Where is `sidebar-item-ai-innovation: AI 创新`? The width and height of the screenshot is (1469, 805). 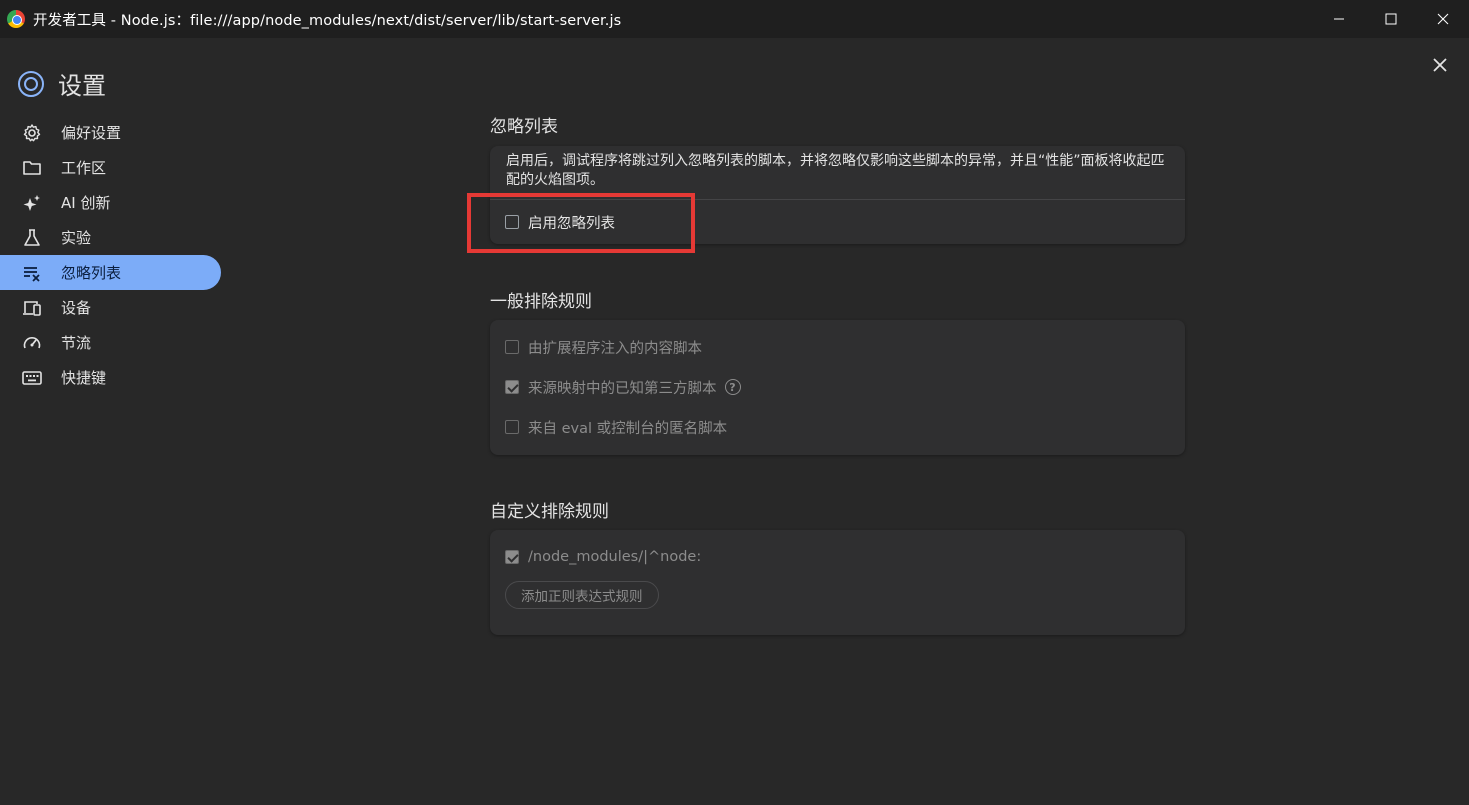
sidebar-item-ai-innovation: AI 创新 is located at coordinates (110, 202).